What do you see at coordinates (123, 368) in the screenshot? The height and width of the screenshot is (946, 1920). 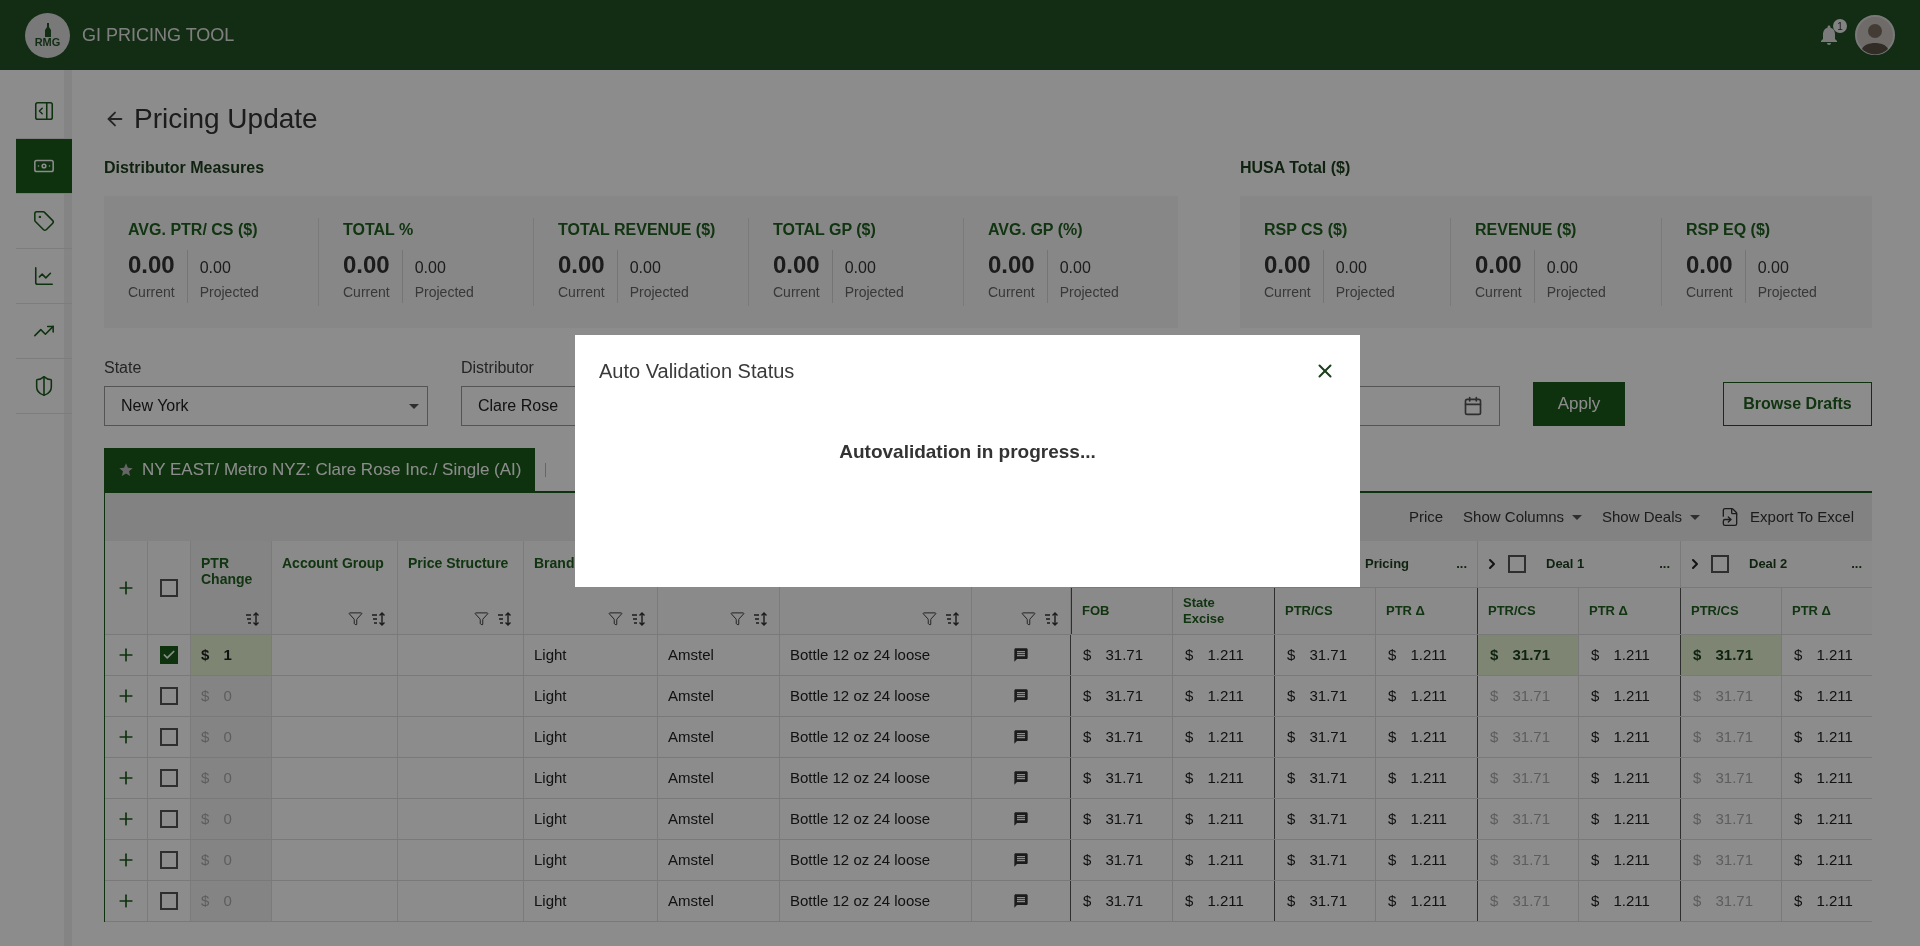 I see `field-label: State` at bounding box center [123, 368].